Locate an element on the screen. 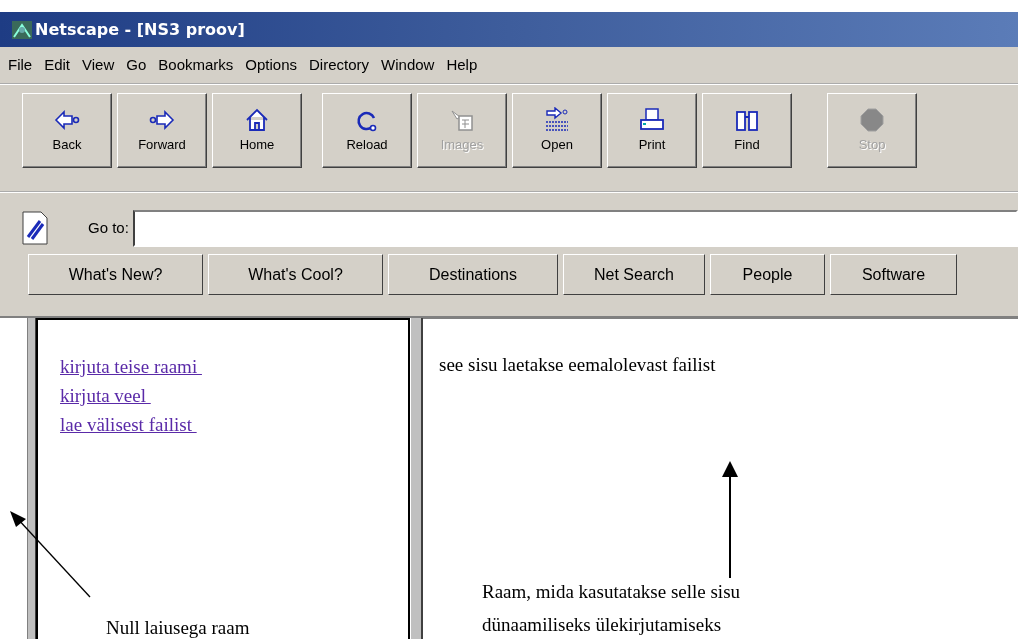 The height and width of the screenshot is (639, 1018). menu-item: Go is located at coordinates (136, 65).